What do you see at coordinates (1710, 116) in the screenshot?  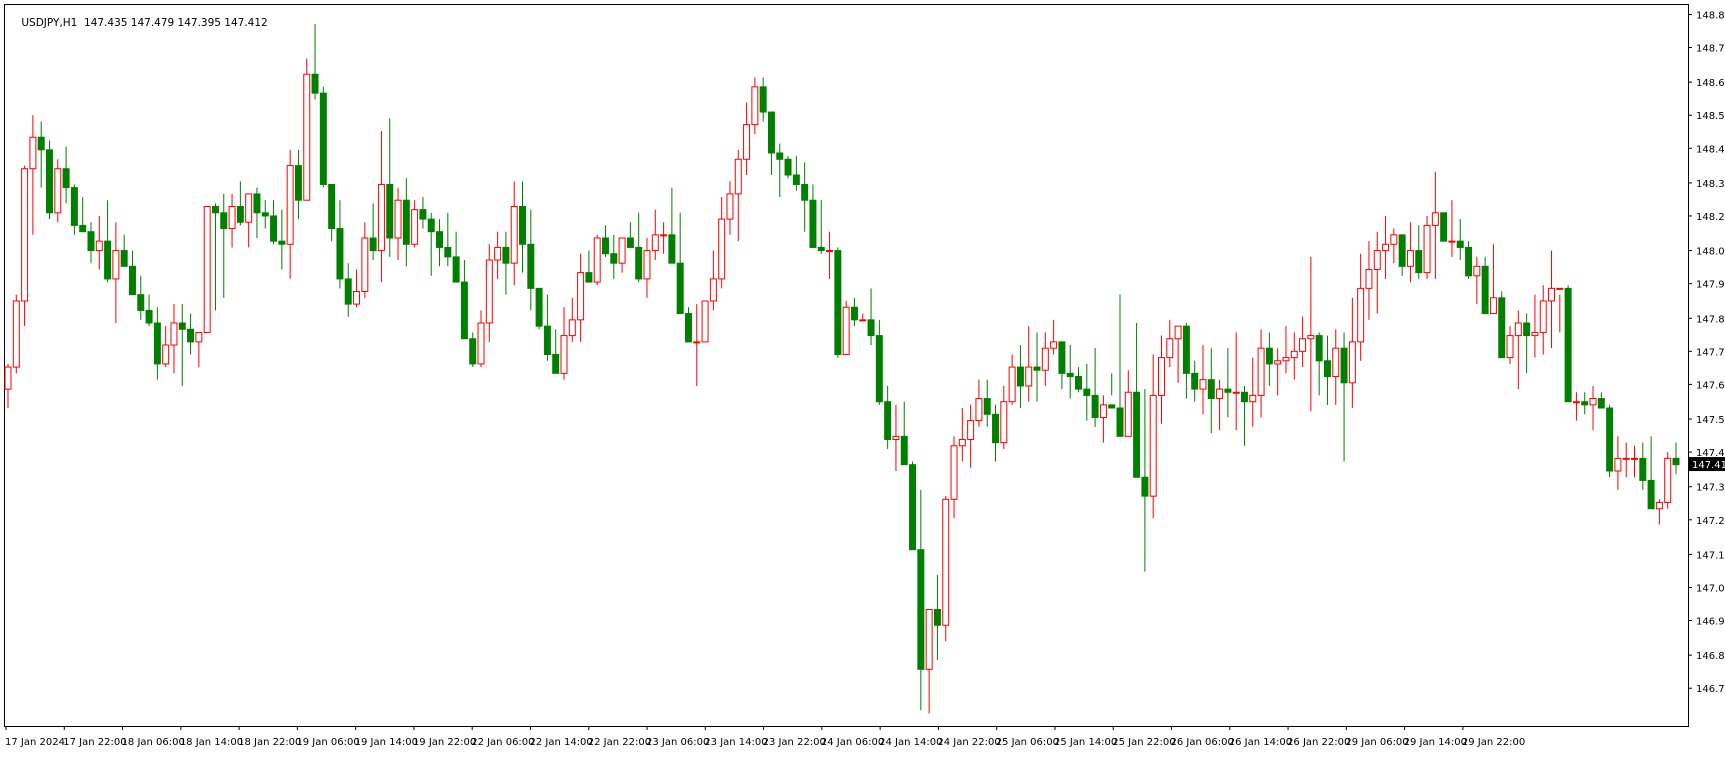 I see `price-tick-label: 148.520` at bounding box center [1710, 116].